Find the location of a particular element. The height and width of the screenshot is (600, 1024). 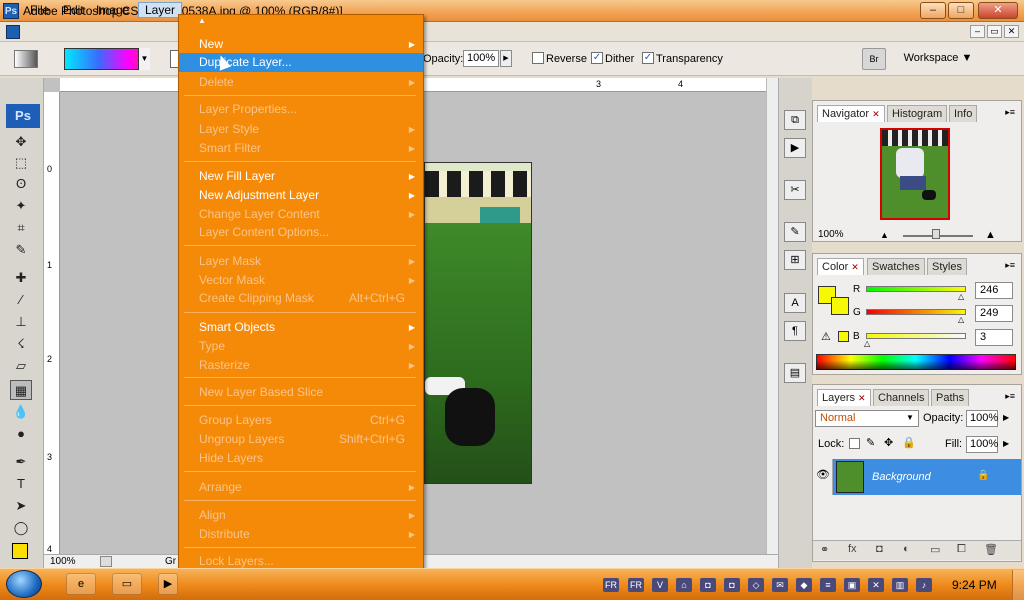

paragraph-panel-icon: ¶ is located at coordinates (795, 331).